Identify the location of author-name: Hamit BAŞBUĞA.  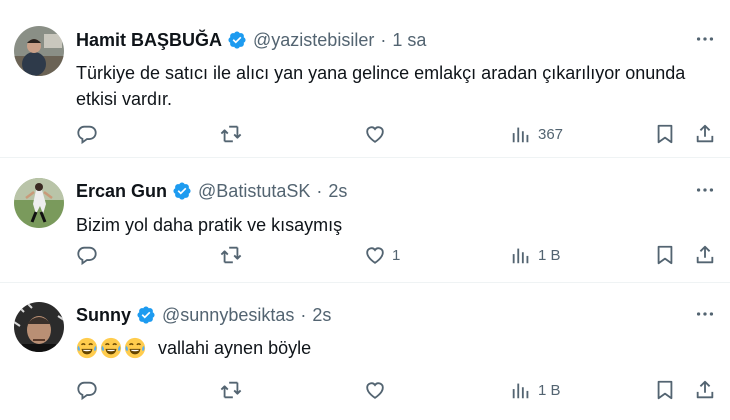
(149, 40).